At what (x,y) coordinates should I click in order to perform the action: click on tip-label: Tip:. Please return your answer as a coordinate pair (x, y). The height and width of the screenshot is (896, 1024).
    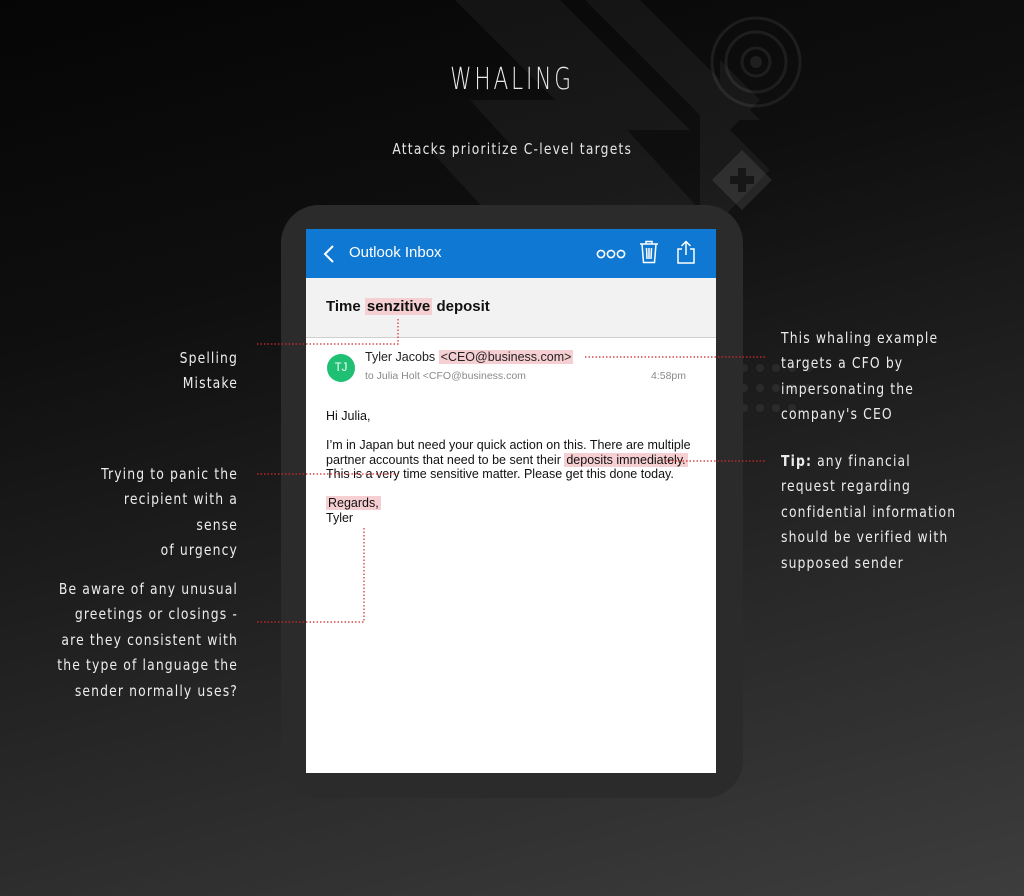
    Looking at the image, I should click on (797, 460).